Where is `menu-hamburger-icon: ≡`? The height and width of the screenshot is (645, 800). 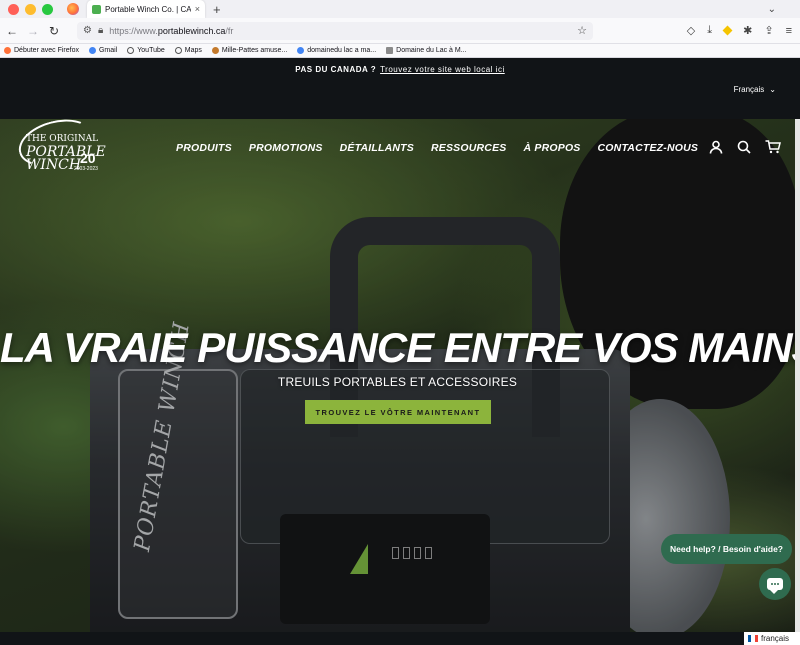
menu-hamburger-icon: ≡ is located at coordinates (789, 31).